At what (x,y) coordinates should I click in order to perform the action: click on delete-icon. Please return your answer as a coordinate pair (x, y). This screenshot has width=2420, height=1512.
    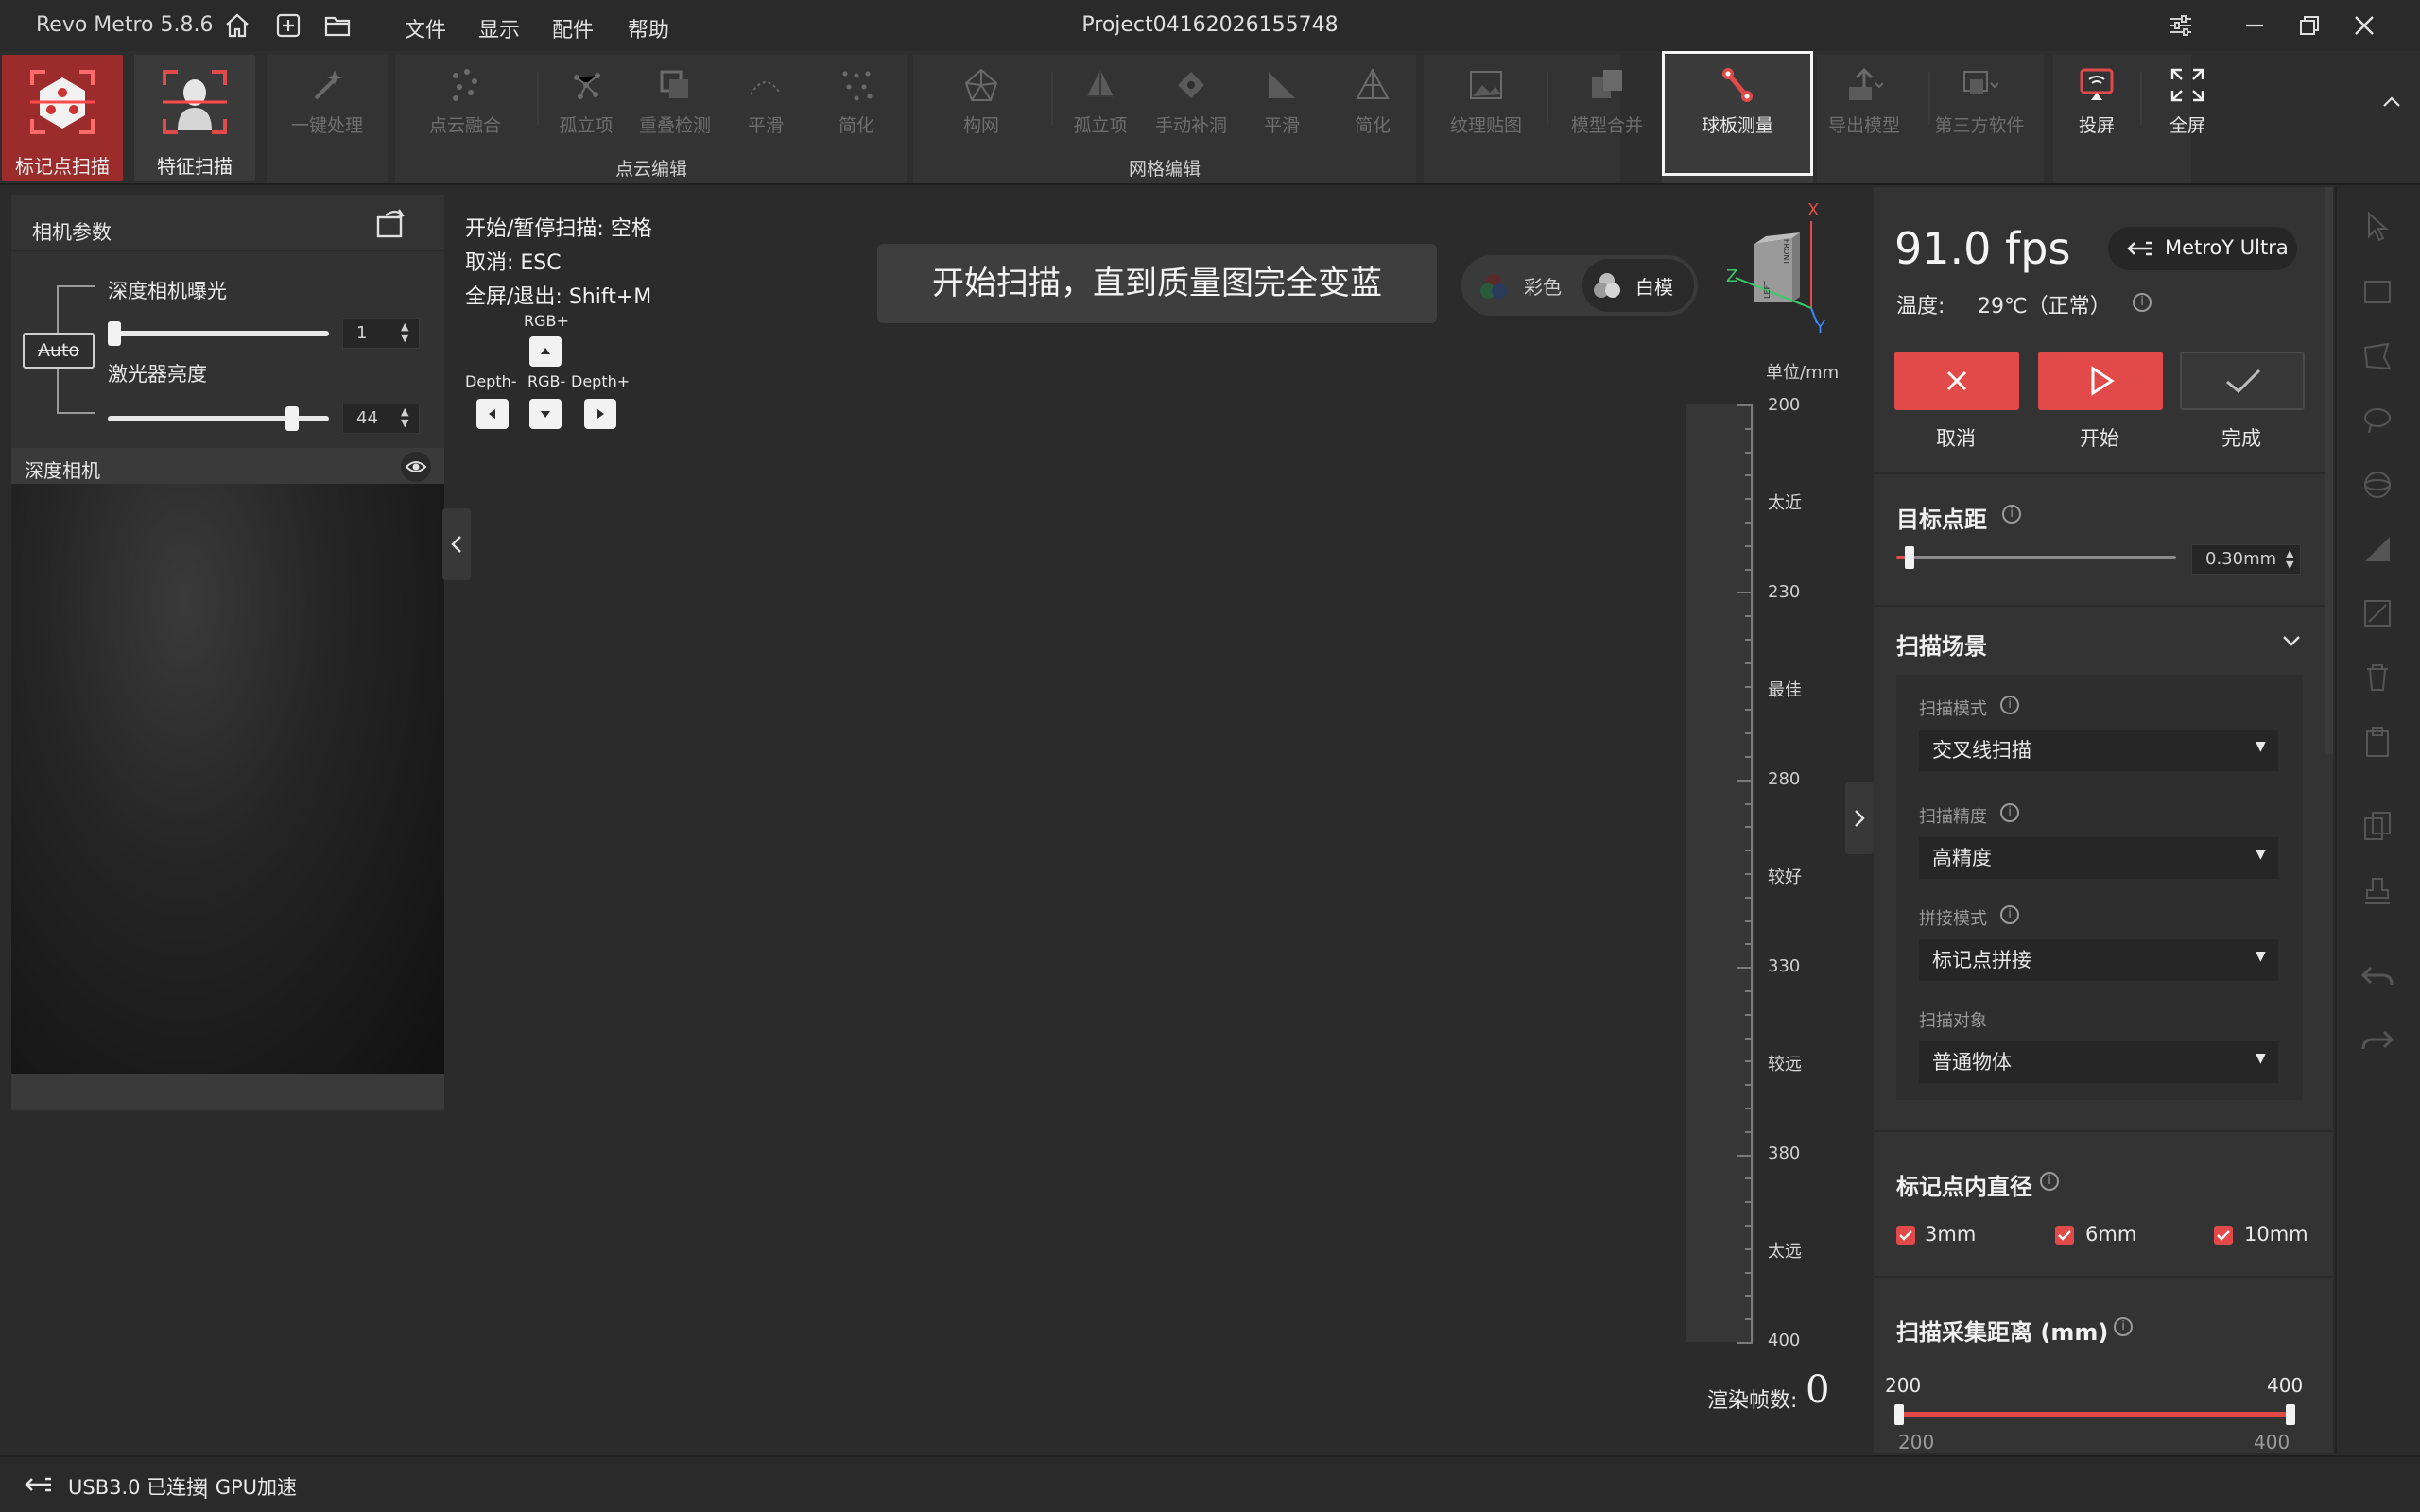
    Looking at the image, I should click on (2377, 678).